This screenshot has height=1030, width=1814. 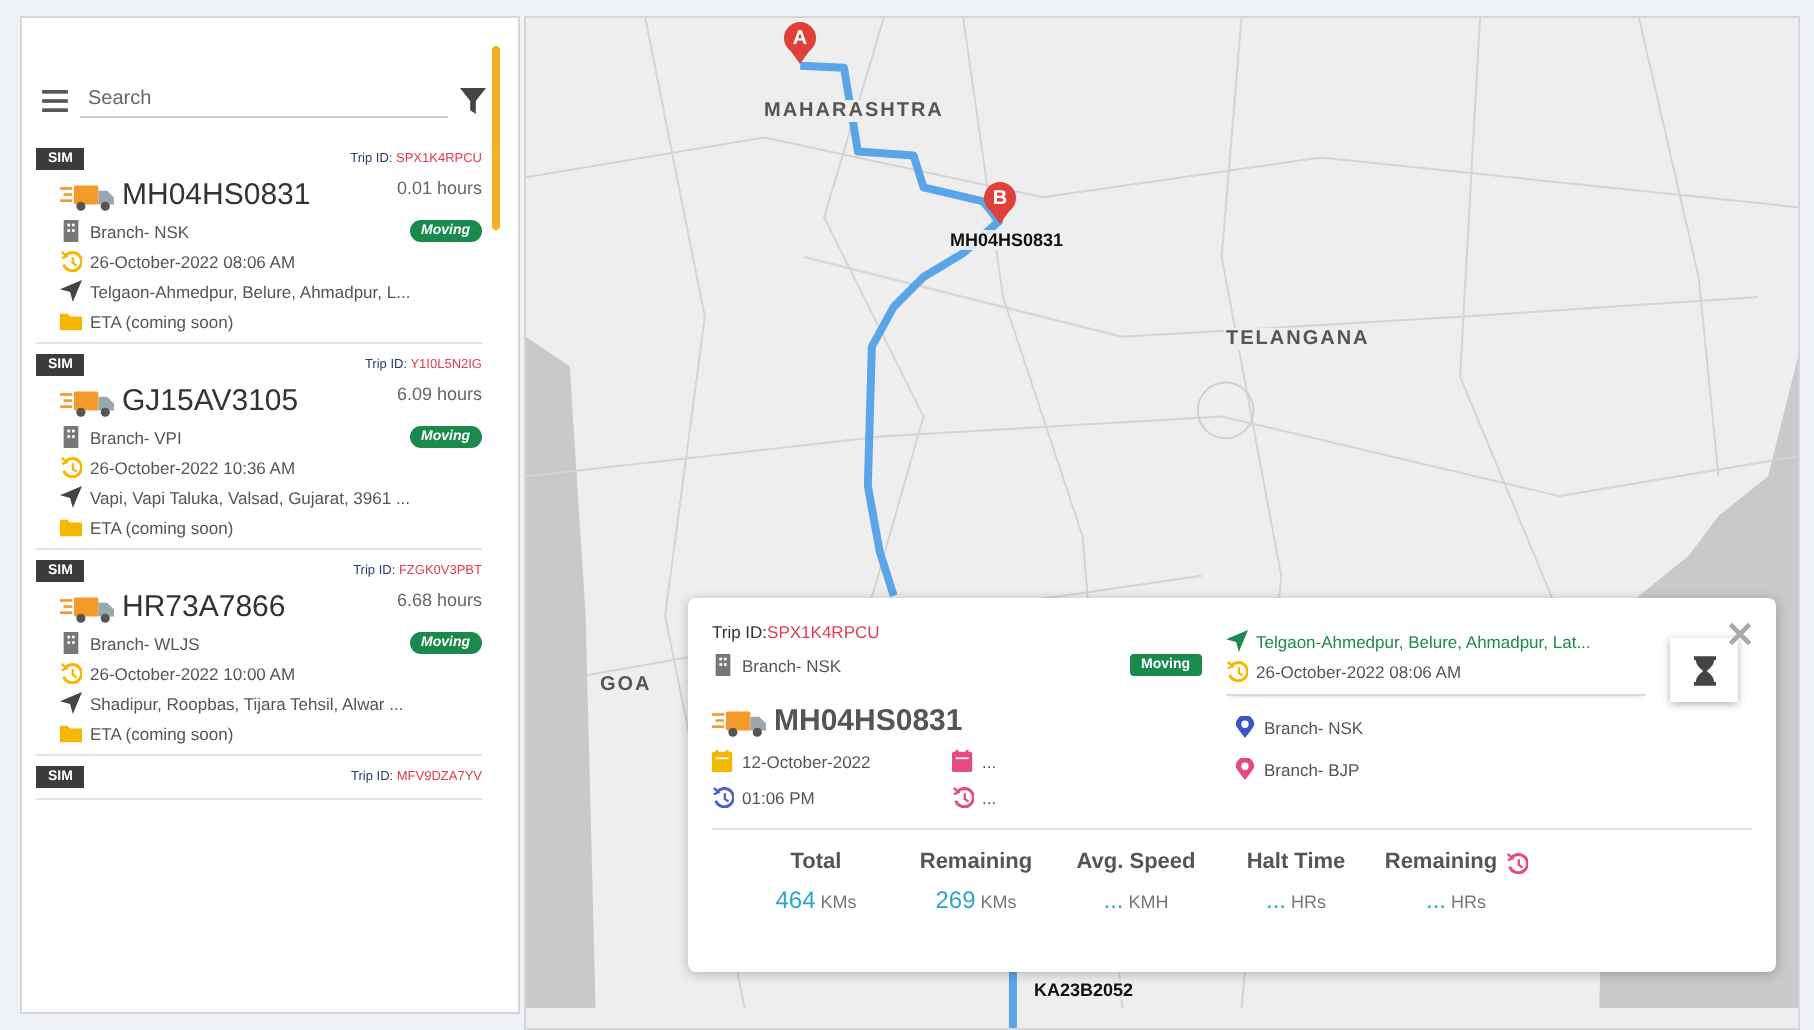 I want to click on stat-value: 269 KMs, so click(x=976, y=900).